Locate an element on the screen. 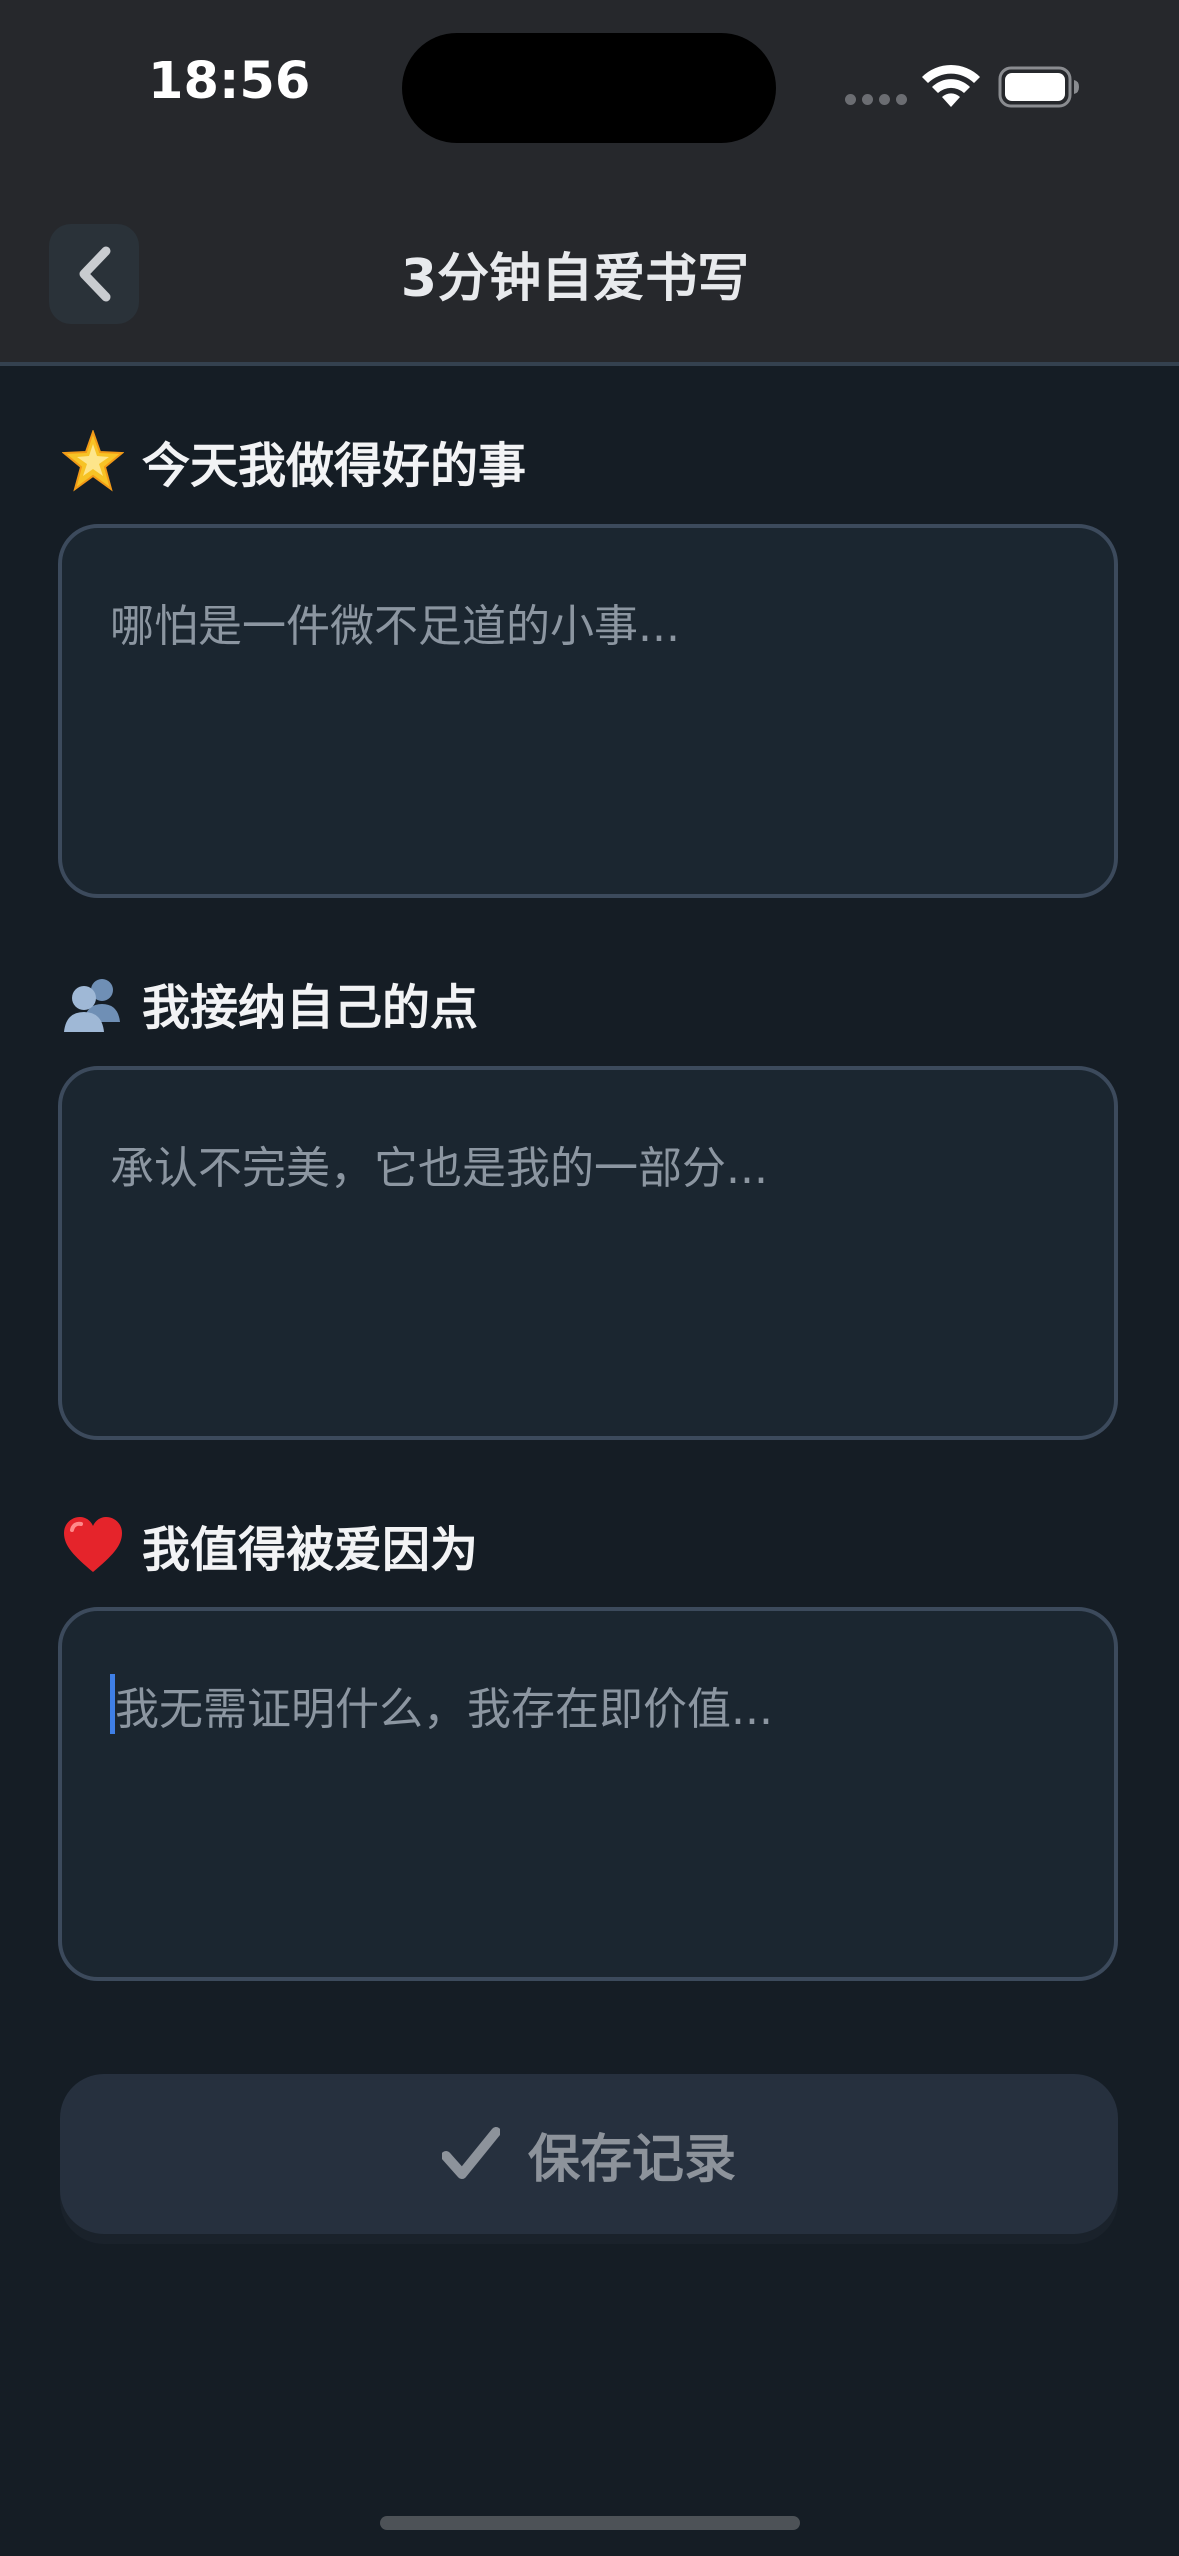  cellular-signal-icon is located at coordinates (876, 100).